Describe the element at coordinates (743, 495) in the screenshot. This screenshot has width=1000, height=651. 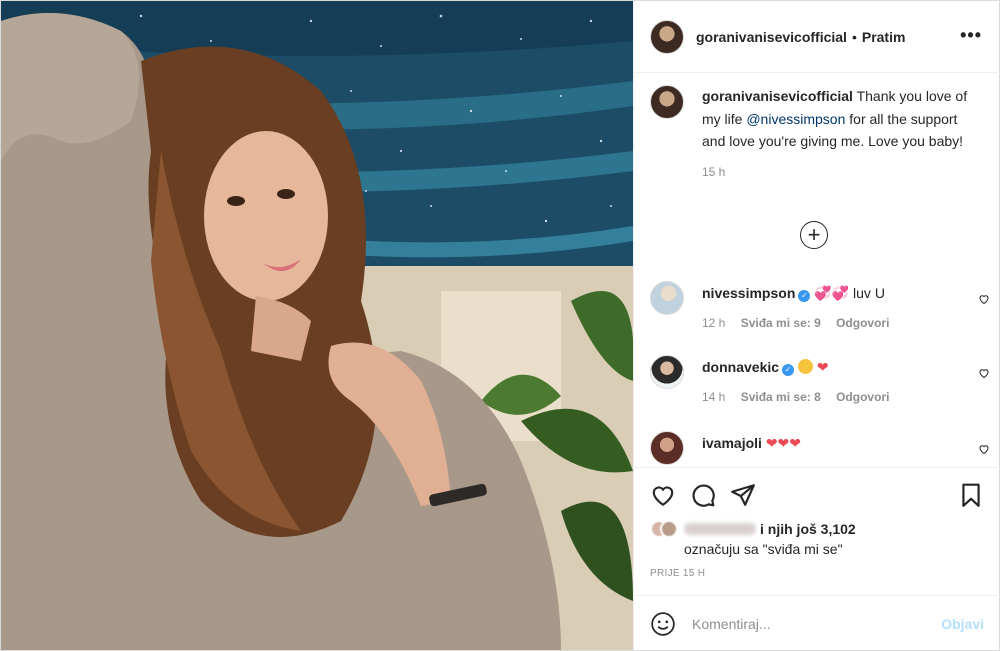
I see `share-icon` at that location.